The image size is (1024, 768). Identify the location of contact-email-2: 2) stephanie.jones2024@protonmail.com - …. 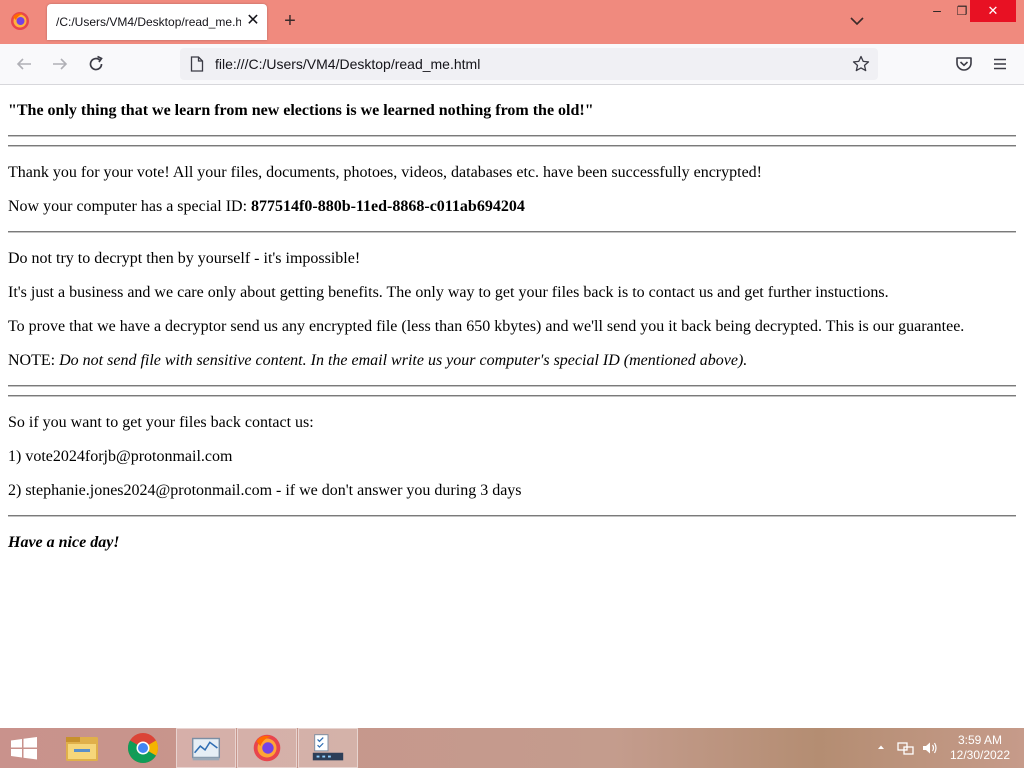
(265, 490).